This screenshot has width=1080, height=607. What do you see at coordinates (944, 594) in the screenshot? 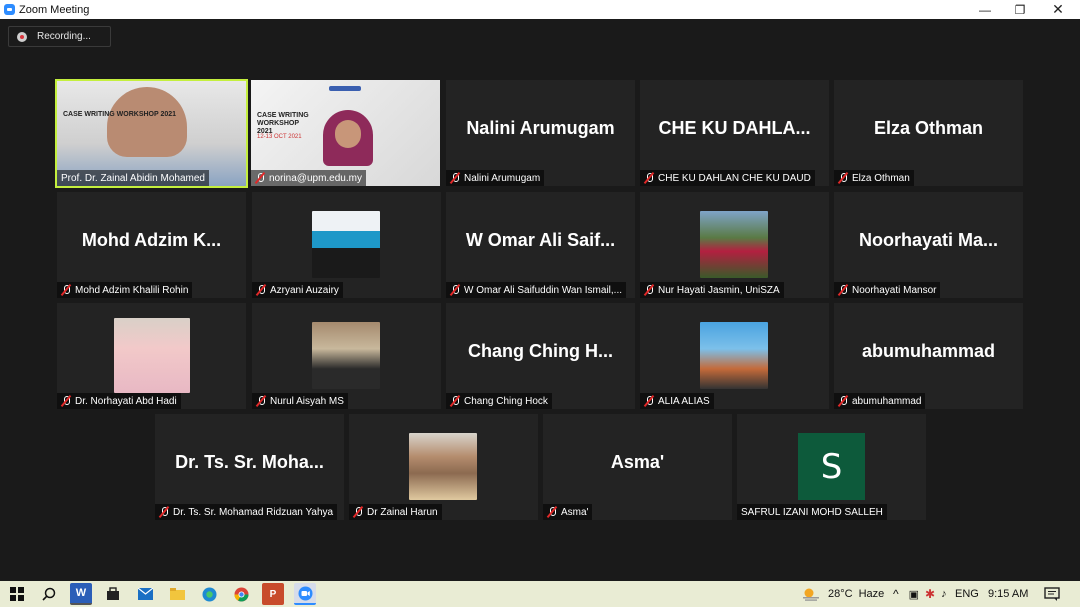
I see `volume-icon: ♪` at bounding box center [944, 594].